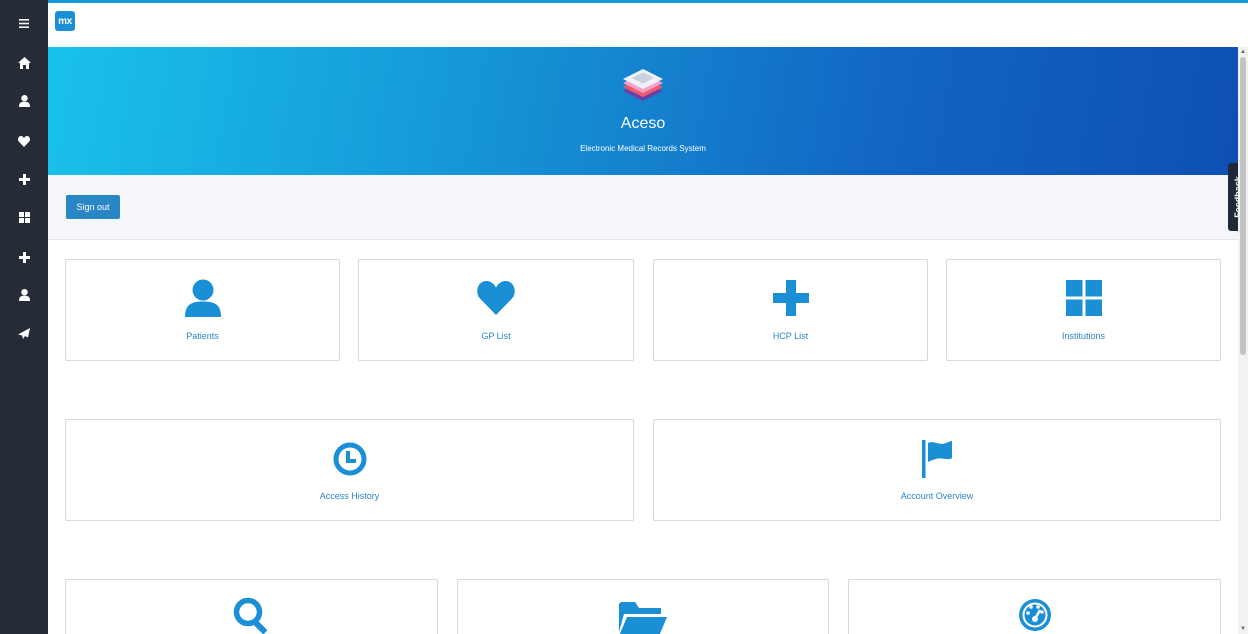  I want to click on stacked-records-logo-icon, so click(643, 85).